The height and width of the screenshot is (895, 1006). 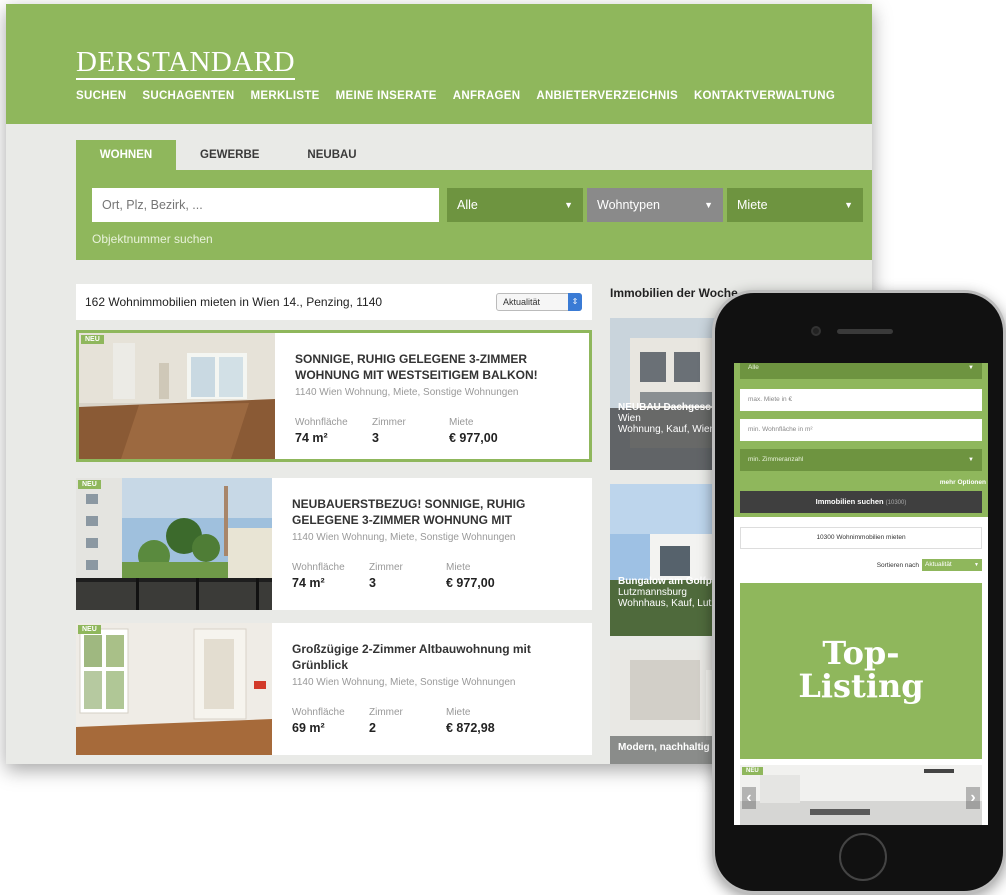 What do you see at coordinates (265, 205) in the screenshot?
I see `location-search-input` at bounding box center [265, 205].